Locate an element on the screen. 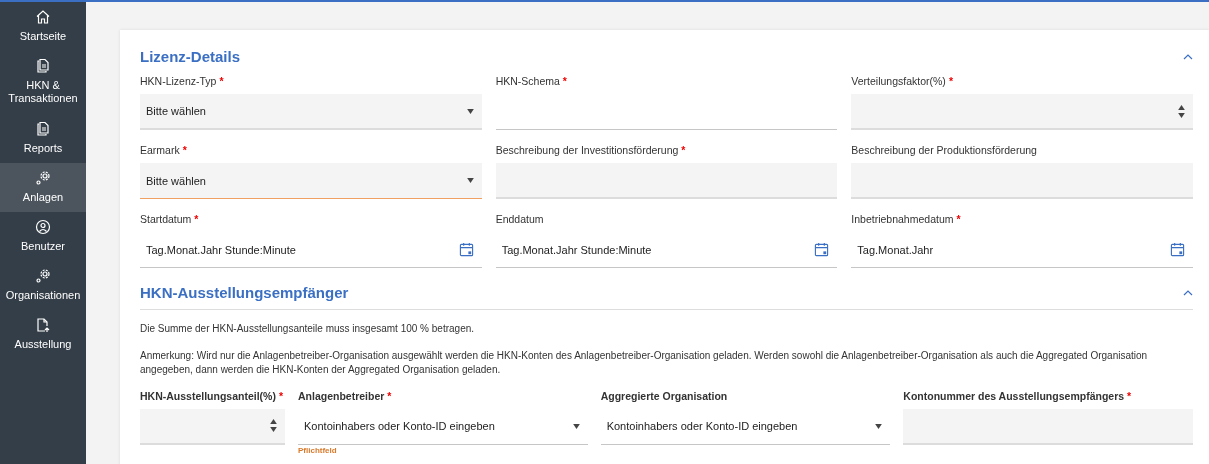 The image size is (1209, 464). field-label: Aggregierte Organisation is located at coordinates (664, 395).